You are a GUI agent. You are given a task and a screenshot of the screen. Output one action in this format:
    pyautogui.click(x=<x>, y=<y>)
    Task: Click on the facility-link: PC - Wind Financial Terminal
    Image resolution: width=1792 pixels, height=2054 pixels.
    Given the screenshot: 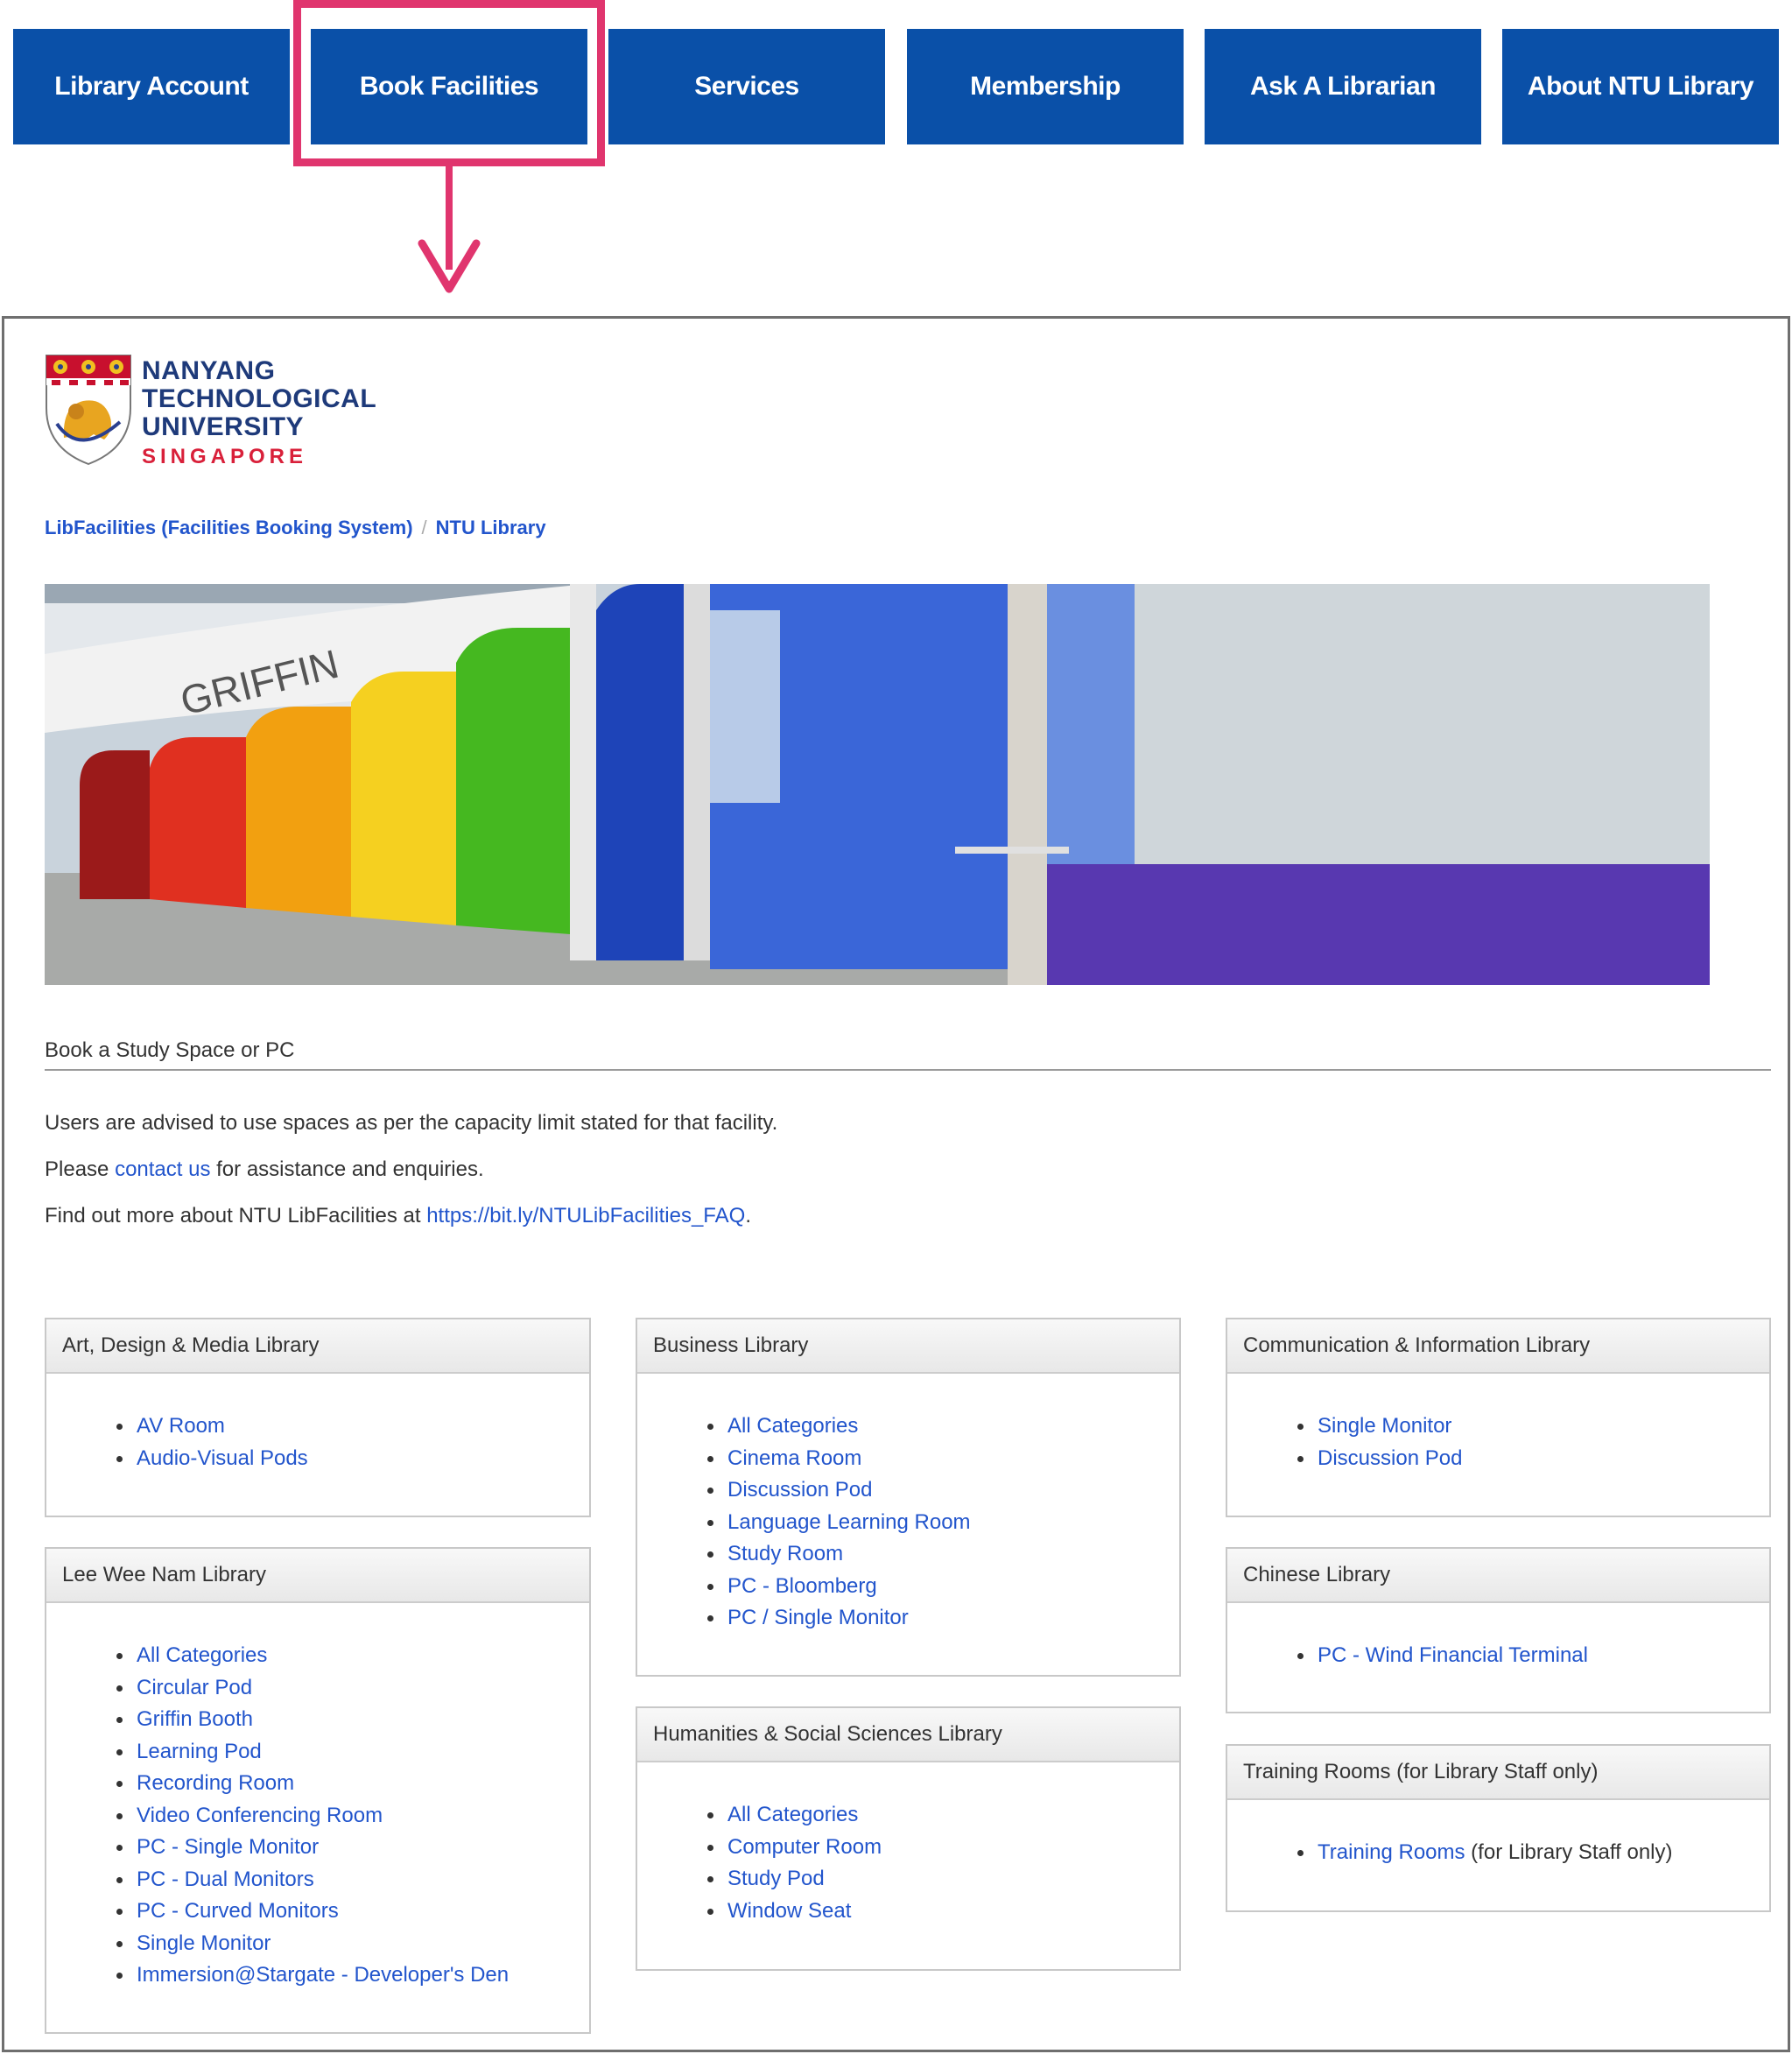 What is the action you would take?
    pyautogui.click(x=1453, y=1655)
    